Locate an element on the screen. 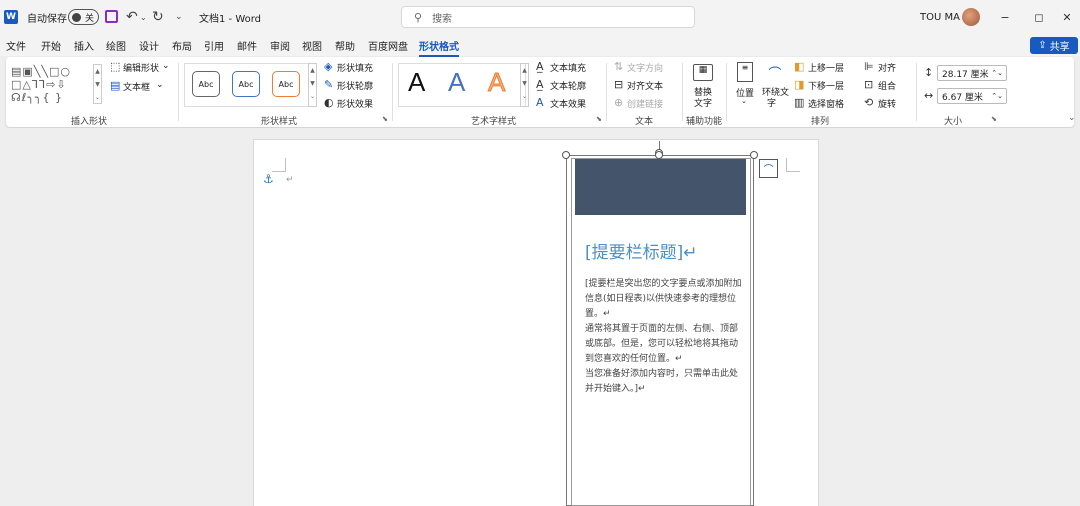  shape-style-2: Abc is located at coordinates (246, 84).